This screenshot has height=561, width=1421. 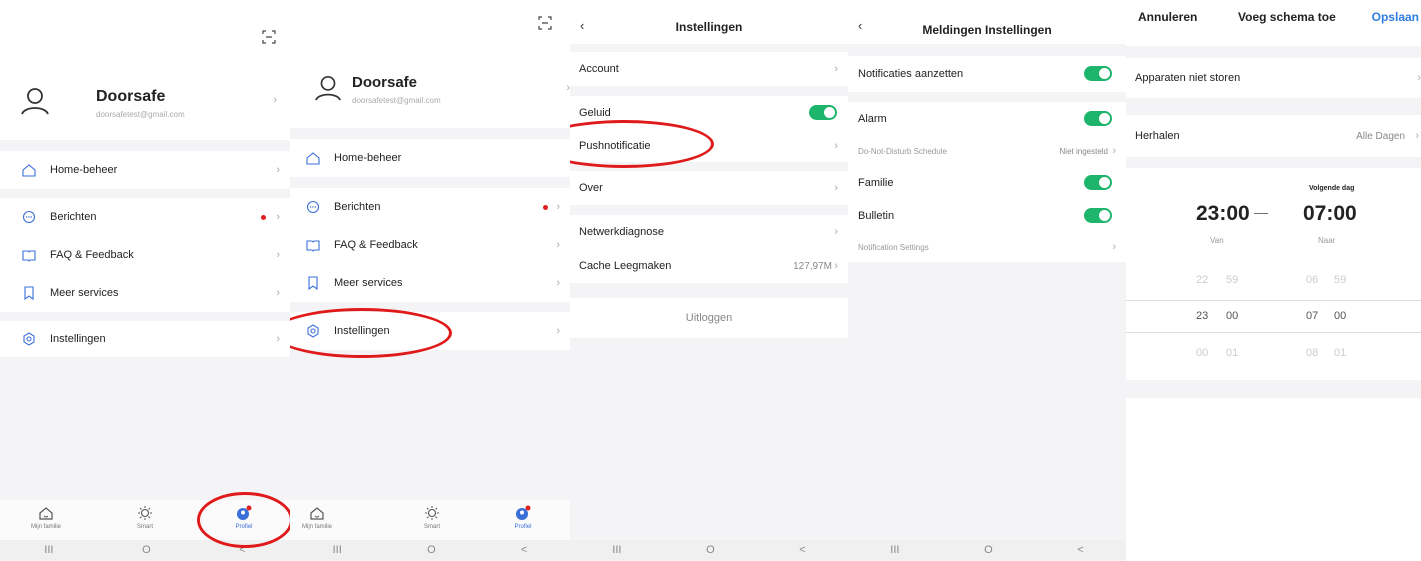 I want to click on sun-icon, so click(x=145, y=513).